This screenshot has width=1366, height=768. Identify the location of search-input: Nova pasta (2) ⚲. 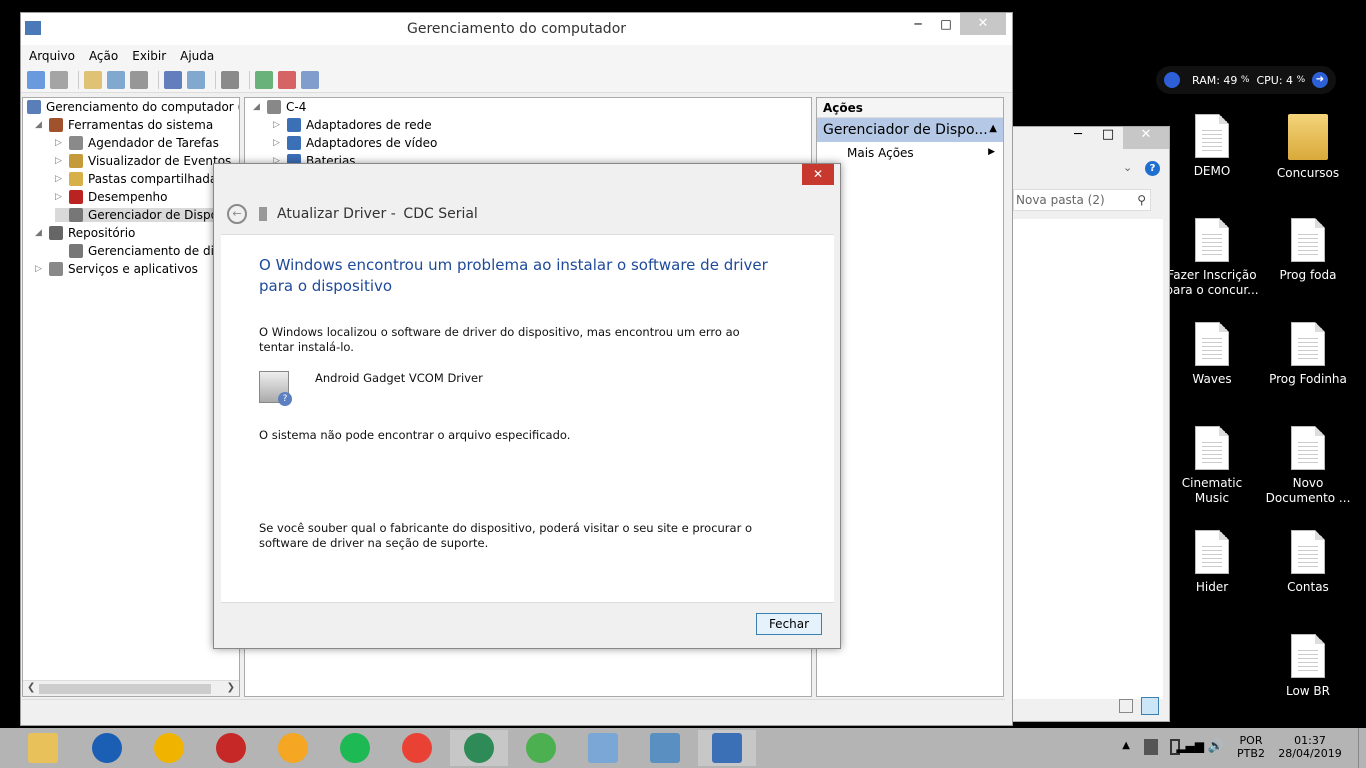
(1082, 200).